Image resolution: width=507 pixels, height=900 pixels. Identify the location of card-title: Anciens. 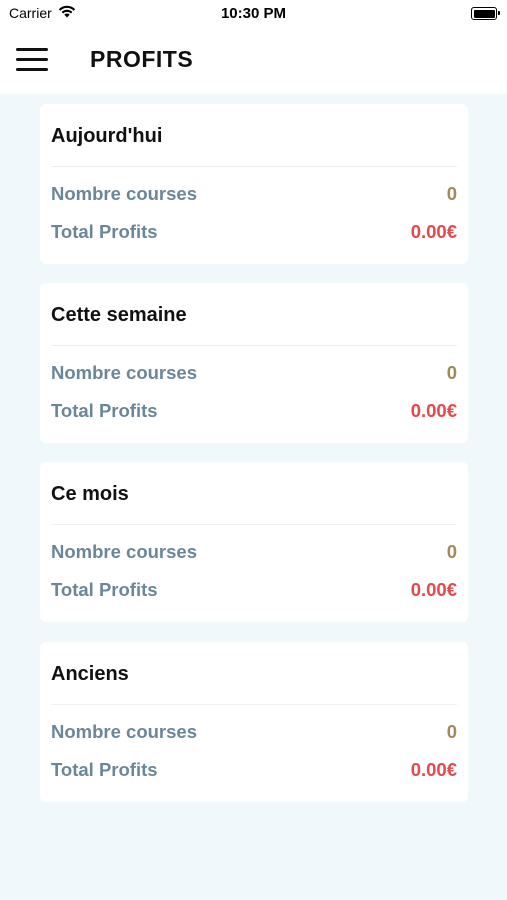
(90, 674).